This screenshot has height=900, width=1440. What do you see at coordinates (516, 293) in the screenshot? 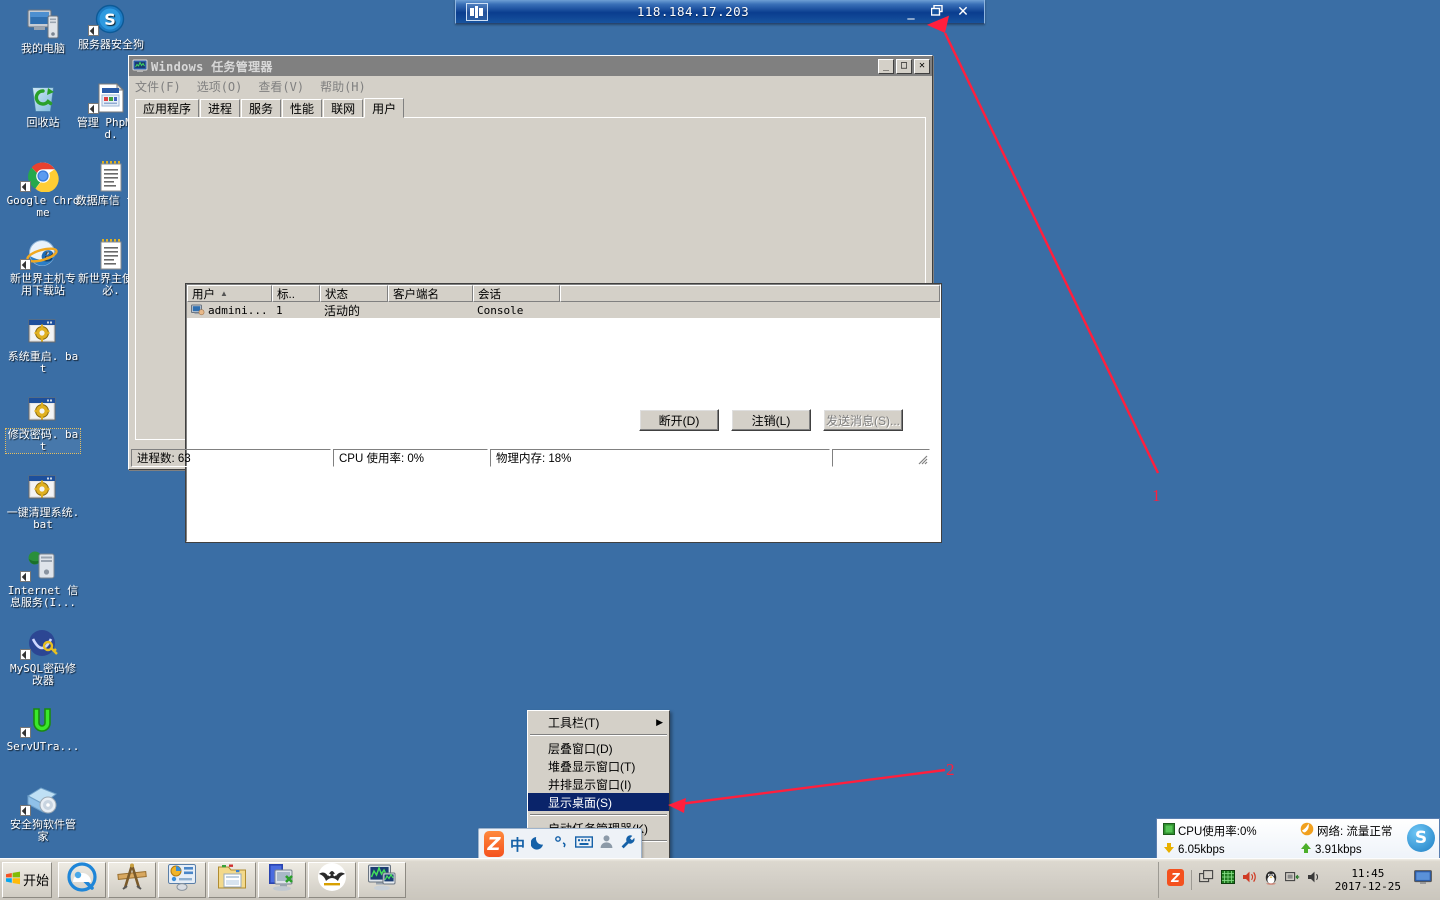
I see `column-header-5: 会话` at bounding box center [516, 293].